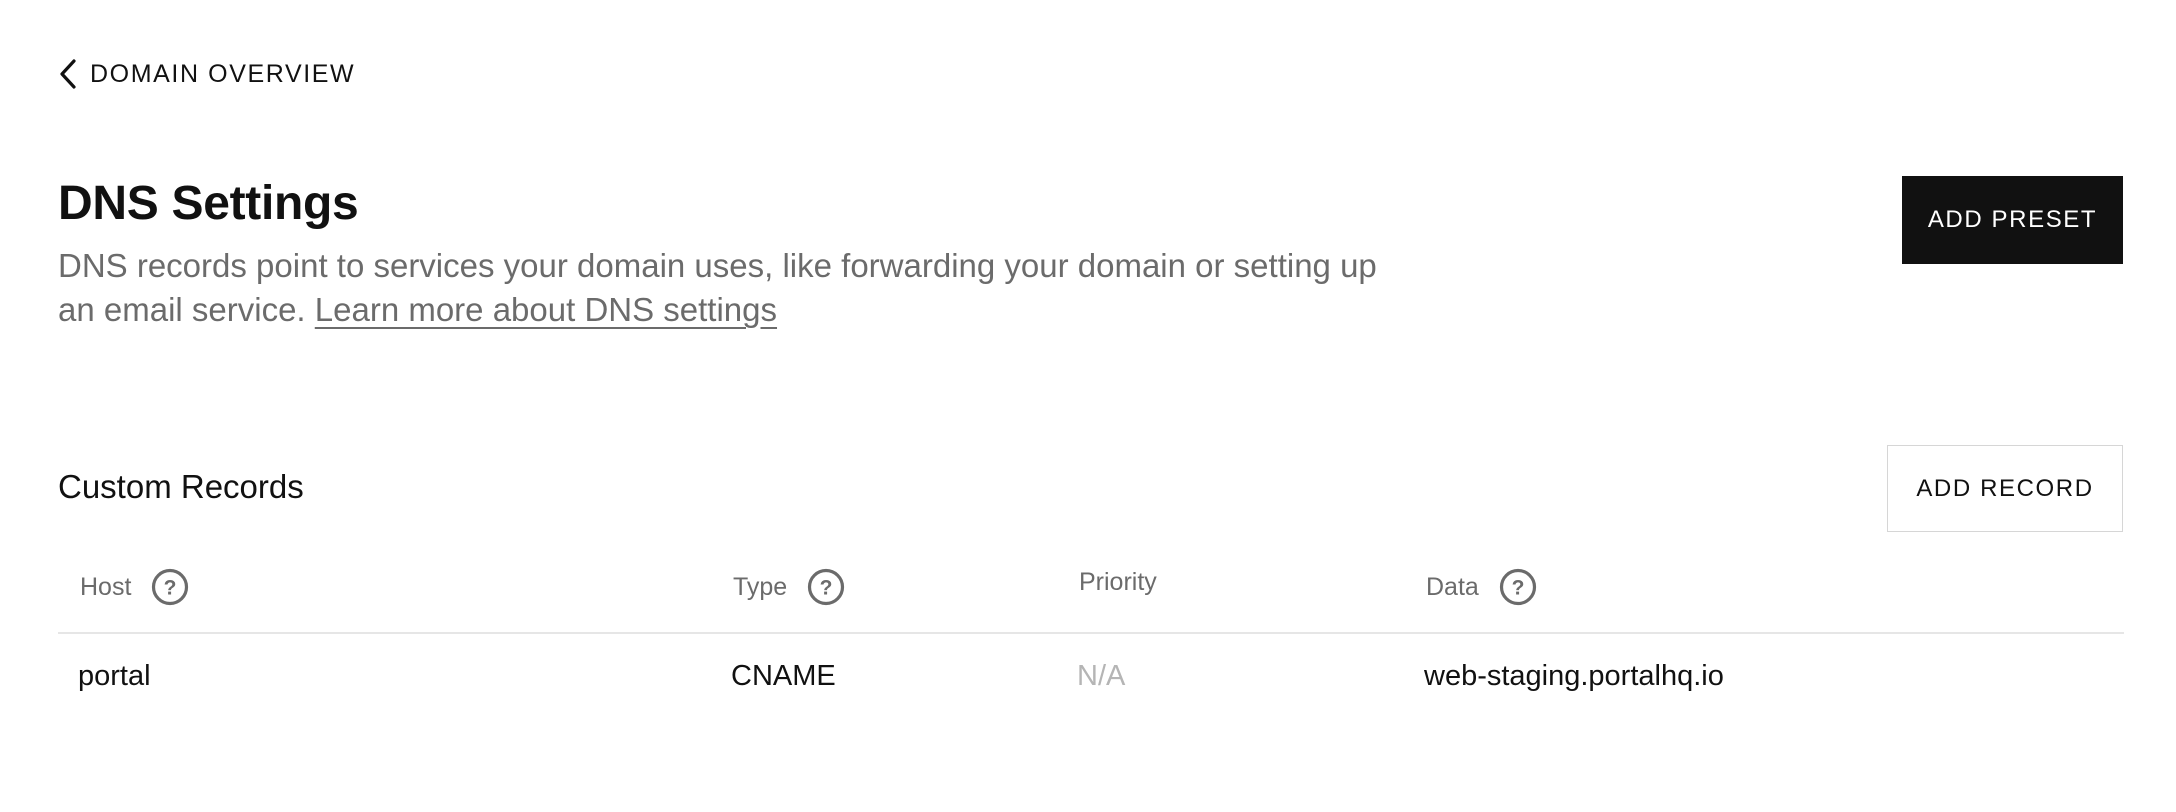 The height and width of the screenshot is (812, 2176). Describe the element at coordinates (134, 587) in the screenshot. I see `column-header-host: Host ?` at that location.